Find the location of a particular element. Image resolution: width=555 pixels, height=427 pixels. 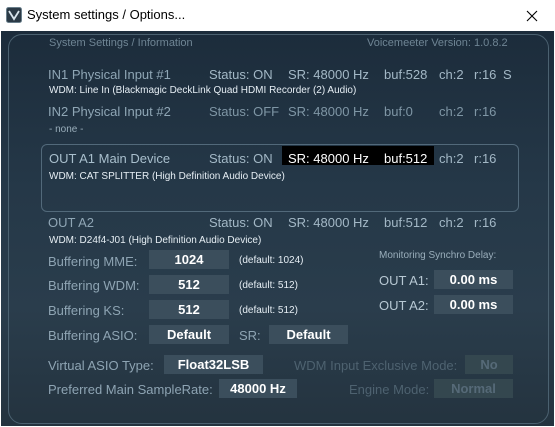

output-a2-resolution: r:16 is located at coordinates (485, 222).